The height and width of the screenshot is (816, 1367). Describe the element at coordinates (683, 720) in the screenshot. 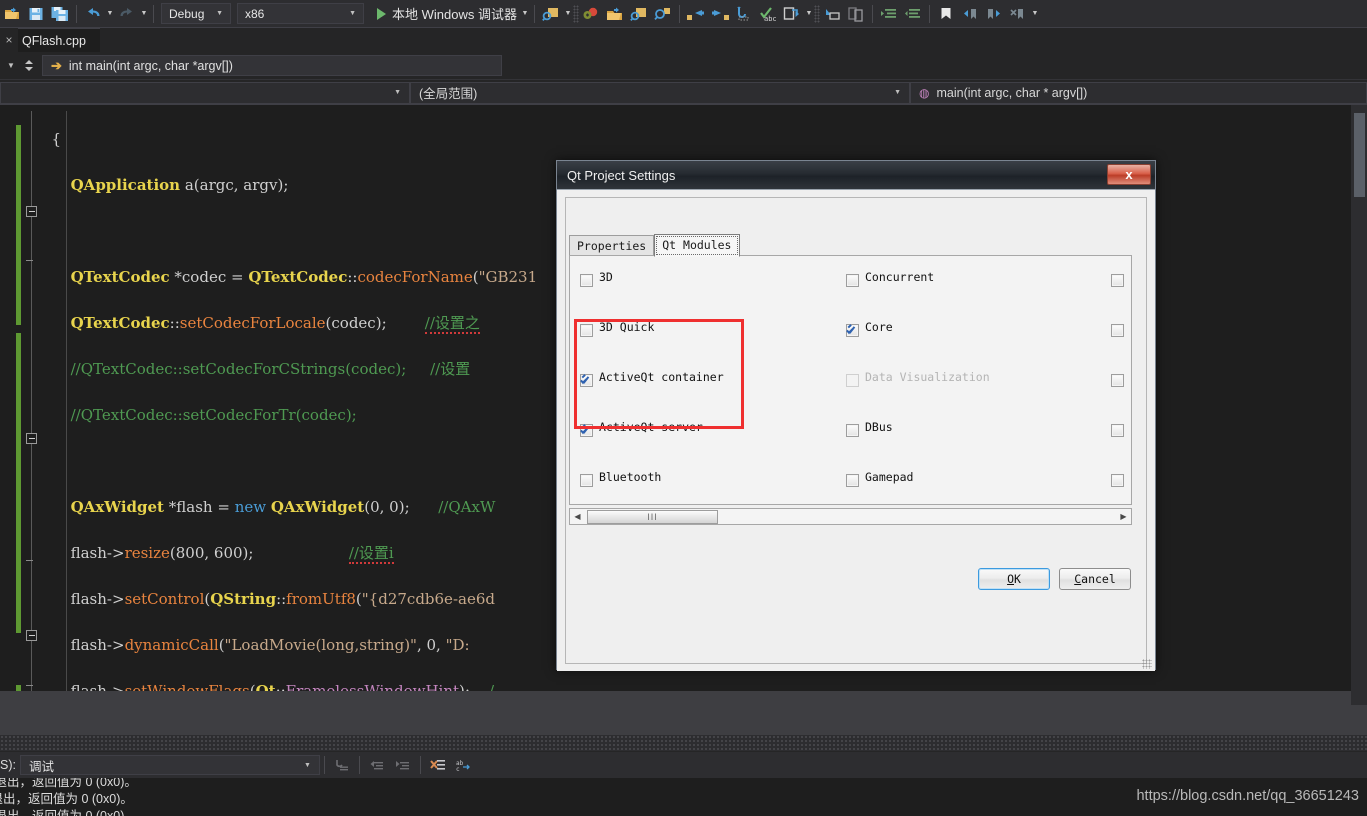

I see `pane-splitter` at that location.